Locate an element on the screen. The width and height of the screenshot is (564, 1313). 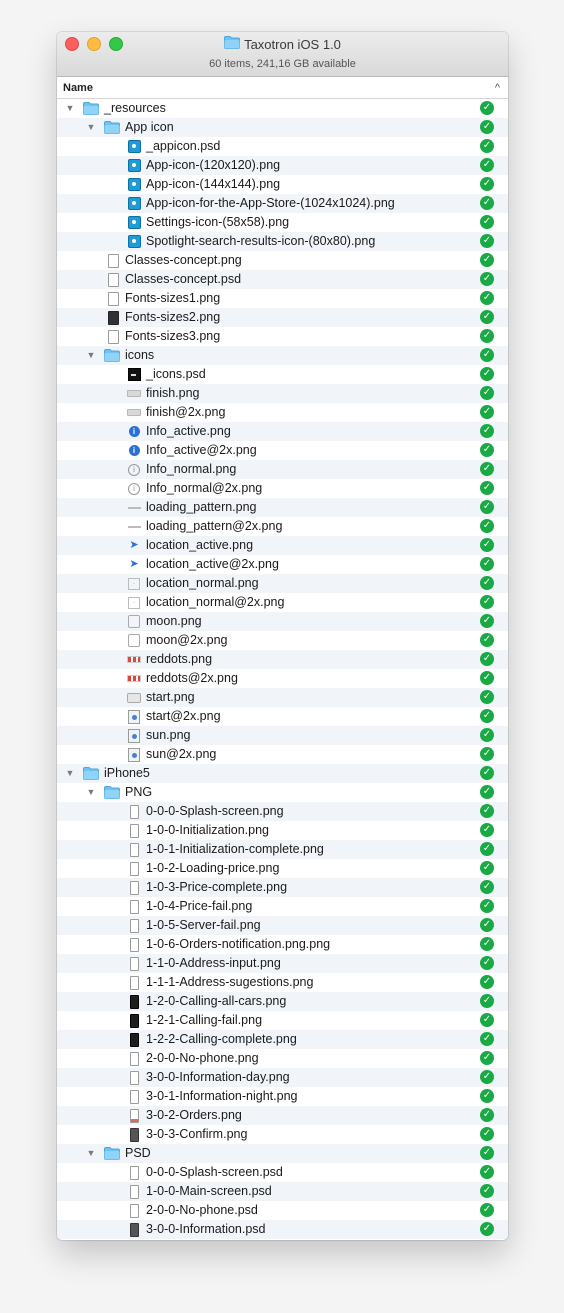
file-row: 1-0-0-Main-screen.psd ✓ is located at coordinates (282, 1191).